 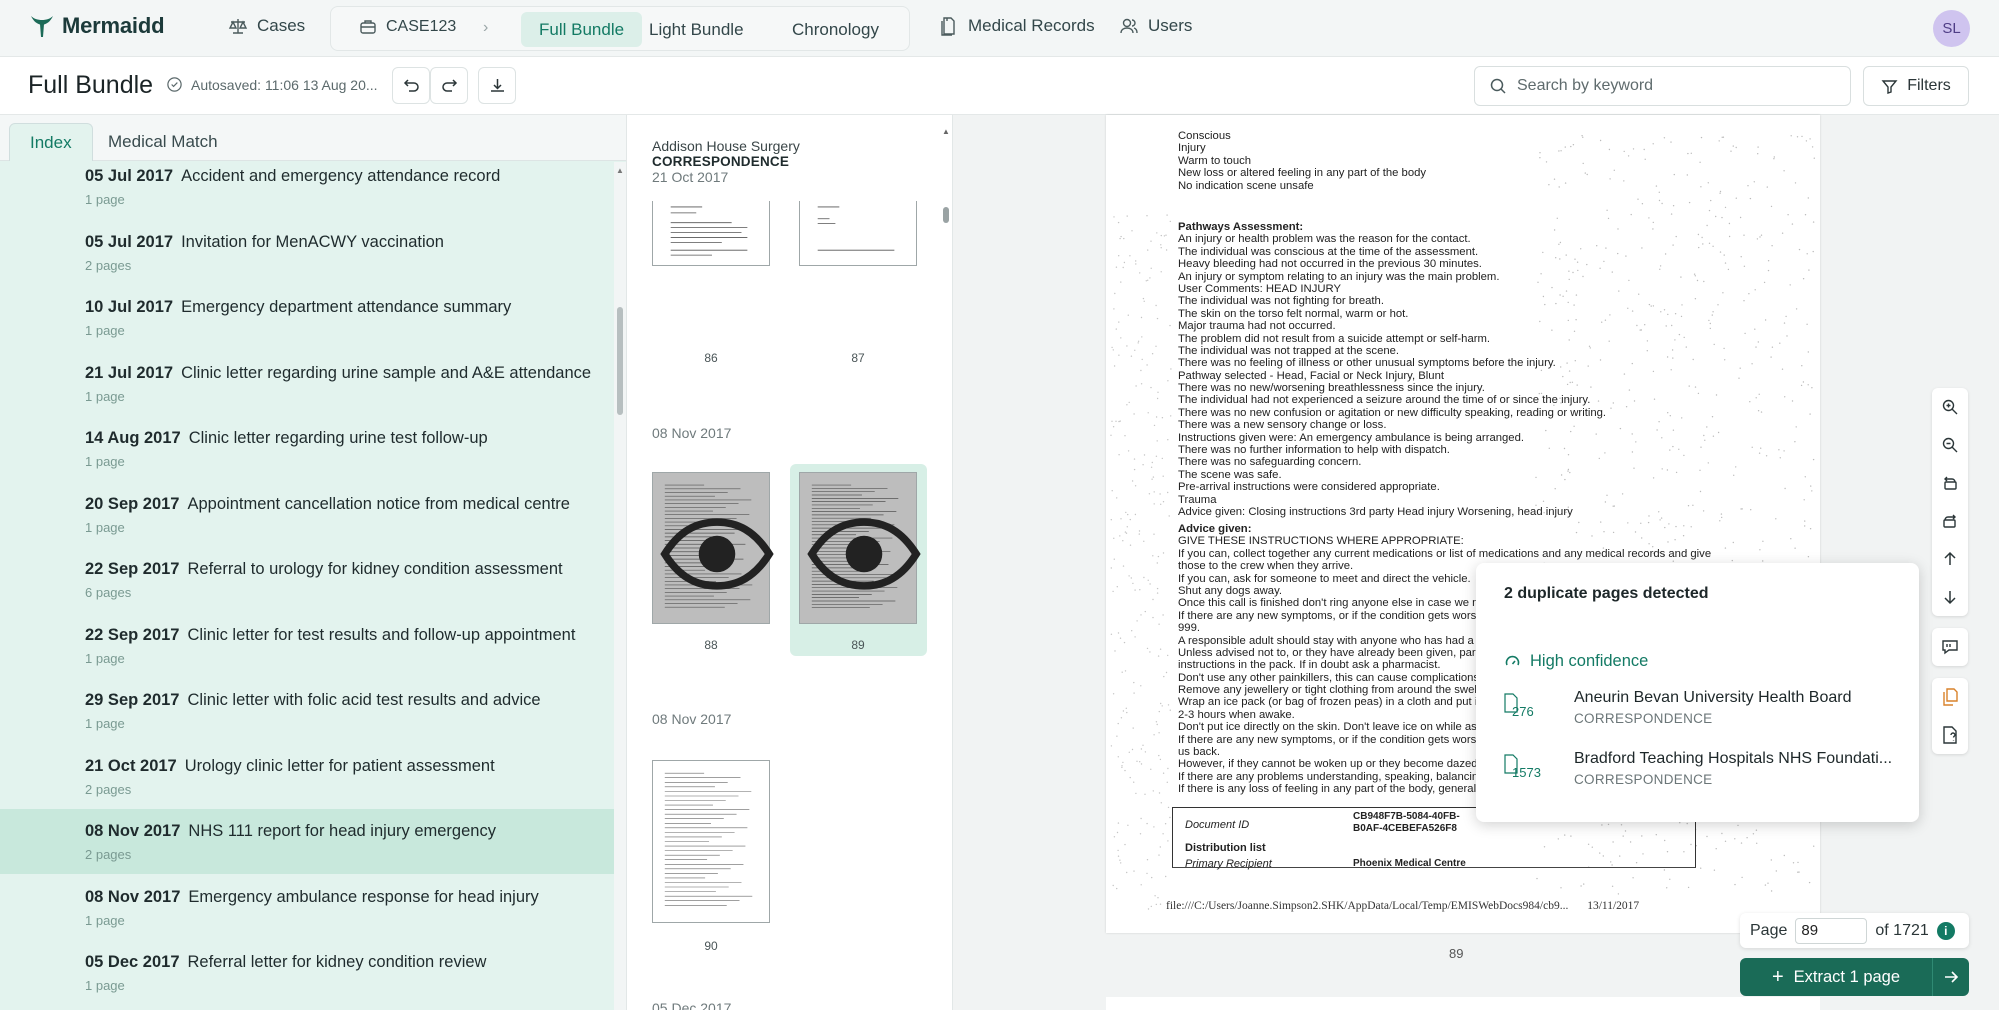 What do you see at coordinates (51, 142) in the screenshot?
I see `tab-index: Index` at bounding box center [51, 142].